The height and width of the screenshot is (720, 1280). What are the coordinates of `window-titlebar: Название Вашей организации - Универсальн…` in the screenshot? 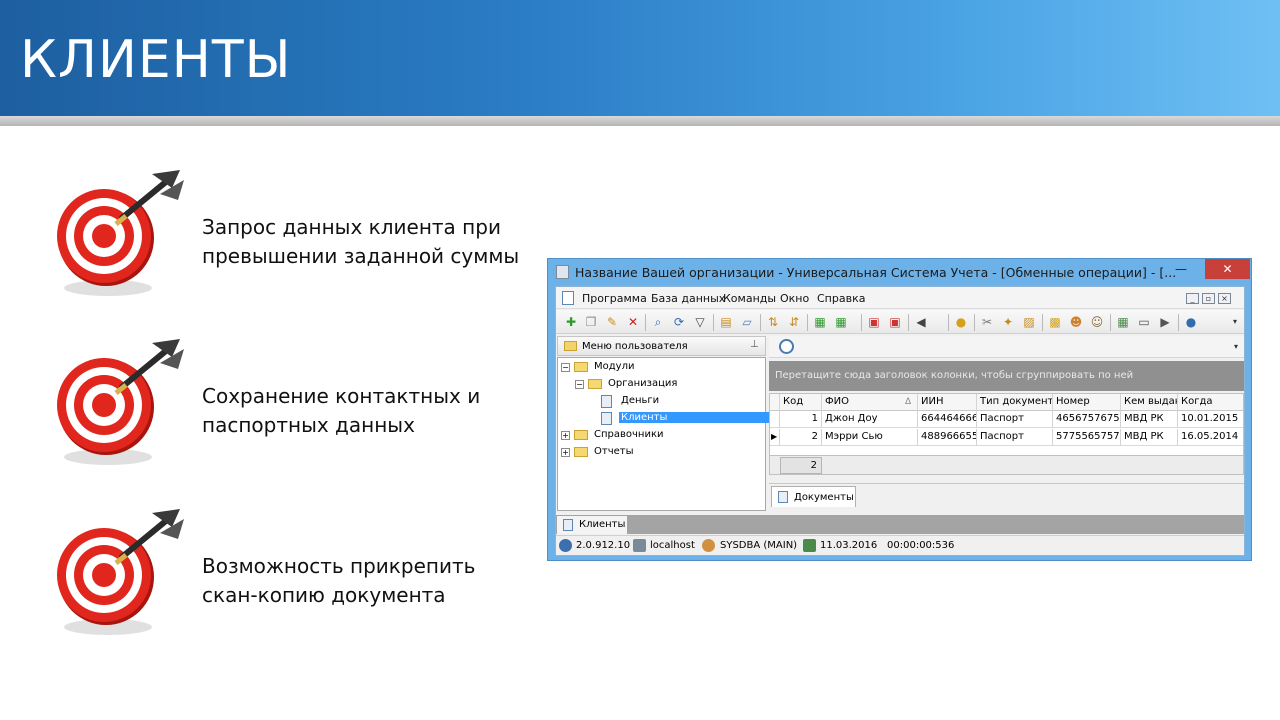 It's located at (899, 272).